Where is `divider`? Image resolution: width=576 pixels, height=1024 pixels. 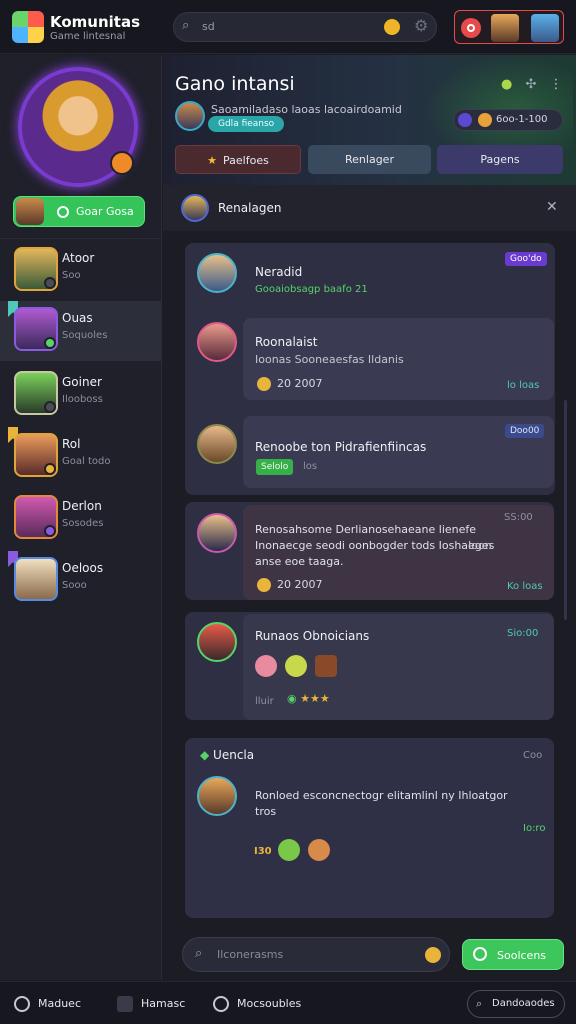 divider is located at coordinates (81, 238).